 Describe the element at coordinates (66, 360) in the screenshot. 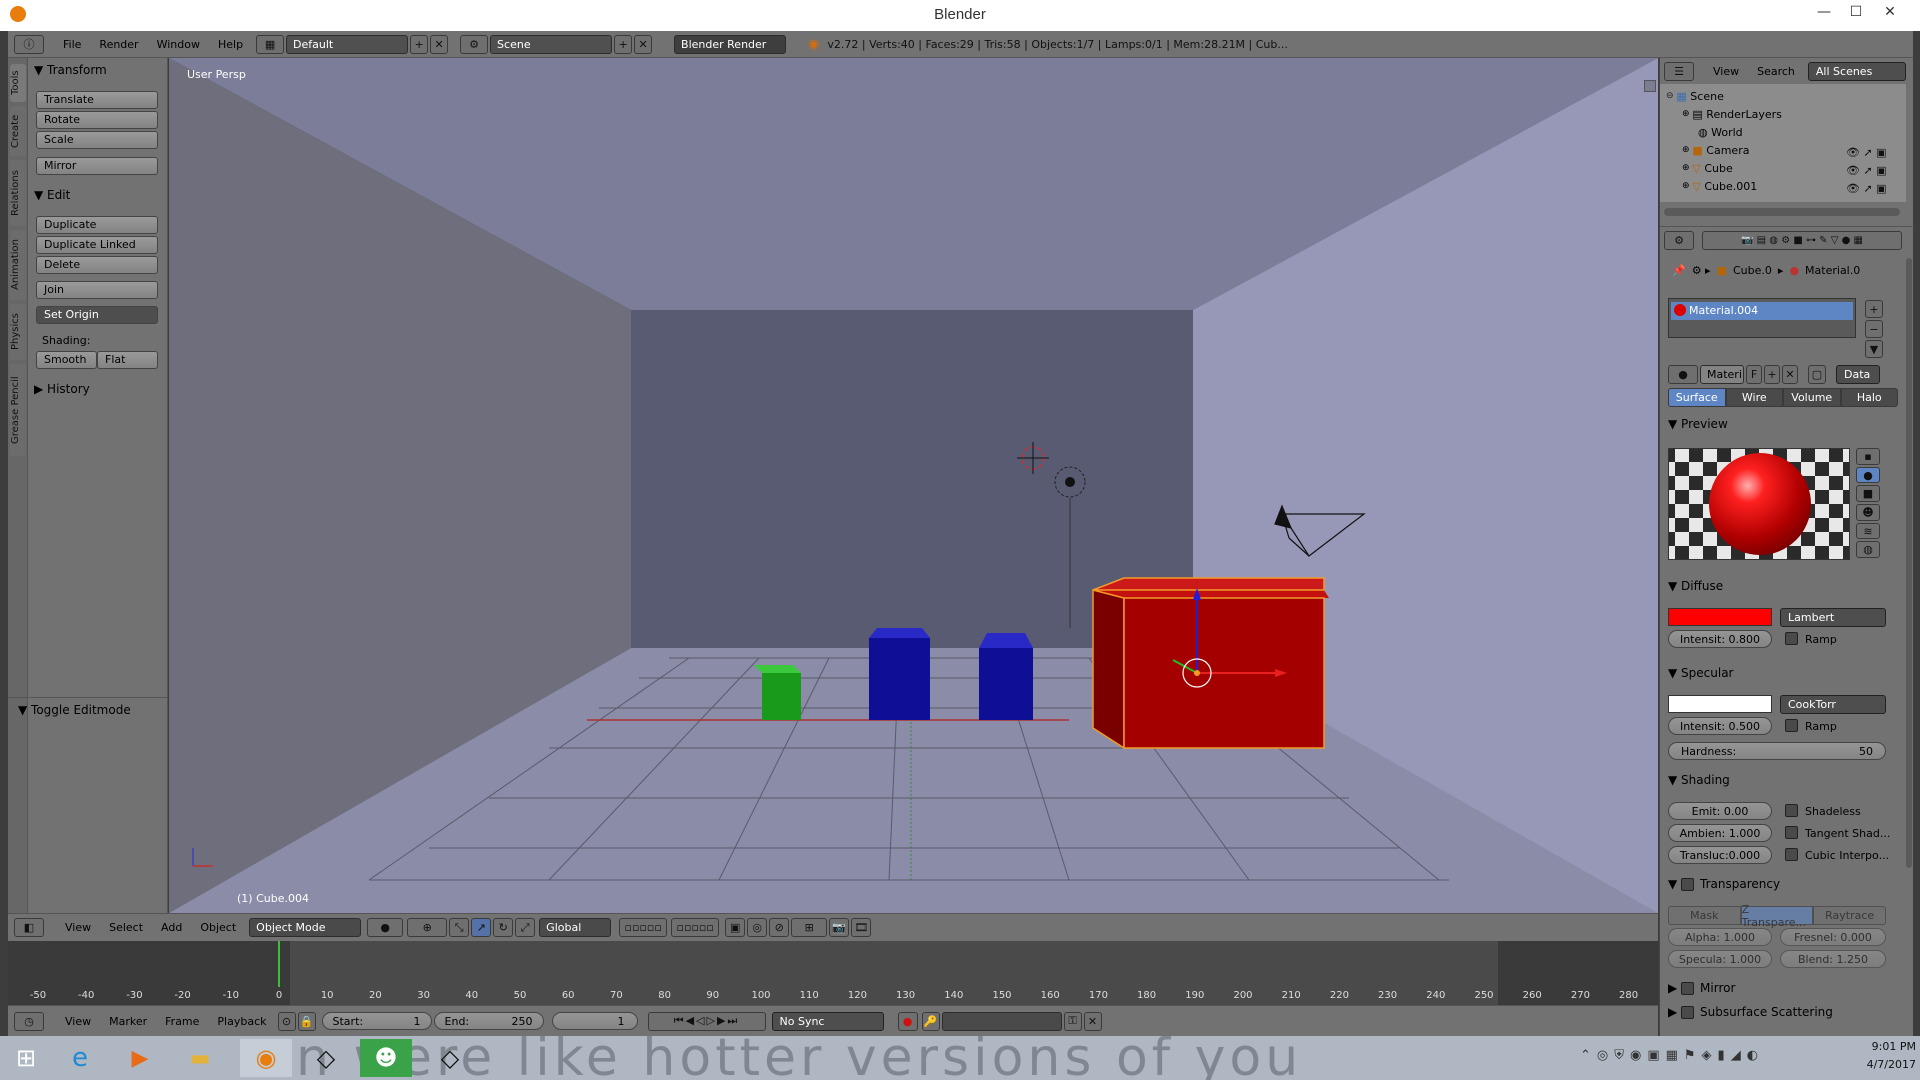

I see `smooth-button: Smooth` at that location.